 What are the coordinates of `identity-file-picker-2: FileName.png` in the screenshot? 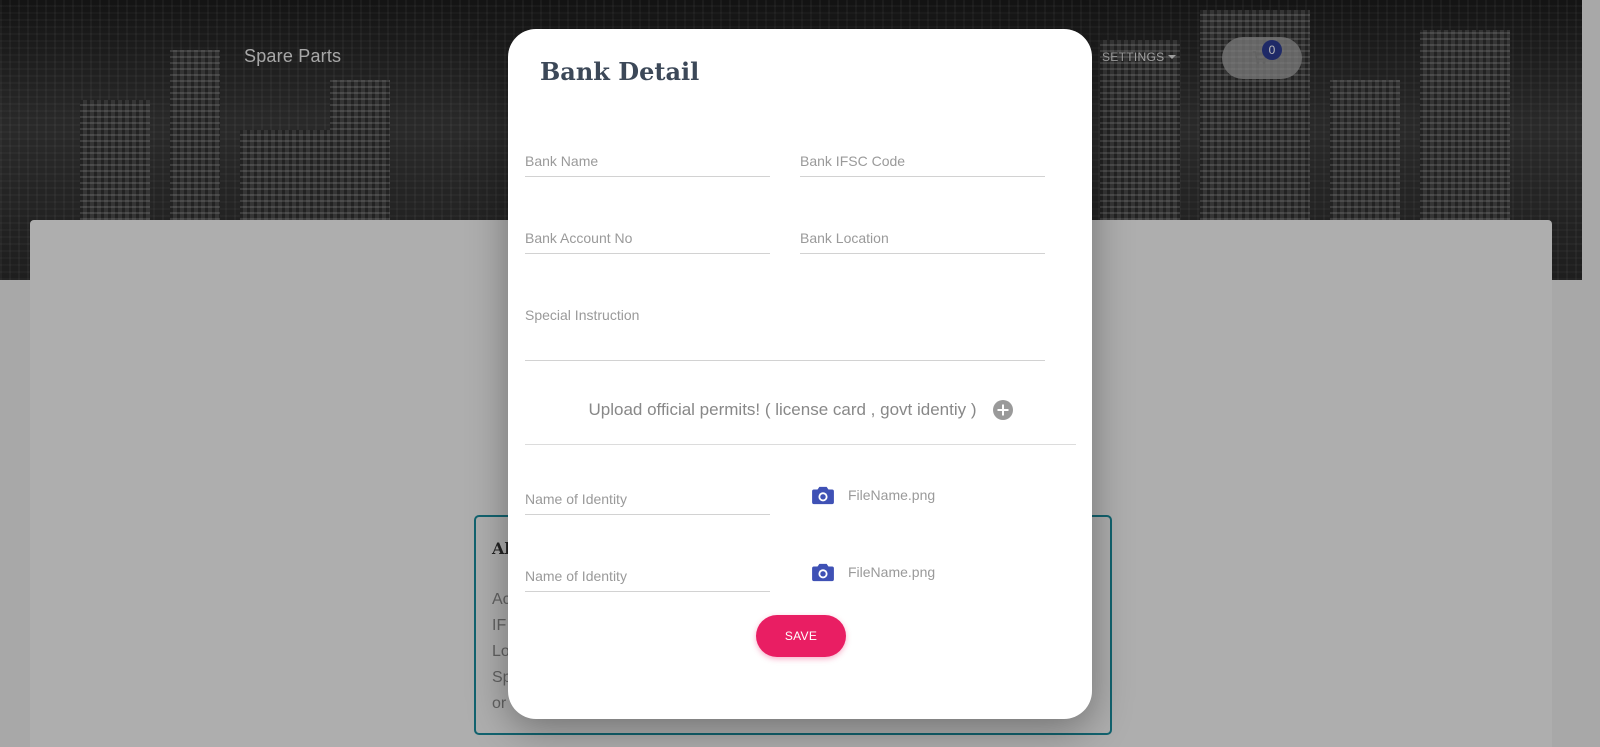 It's located at (873, 572).